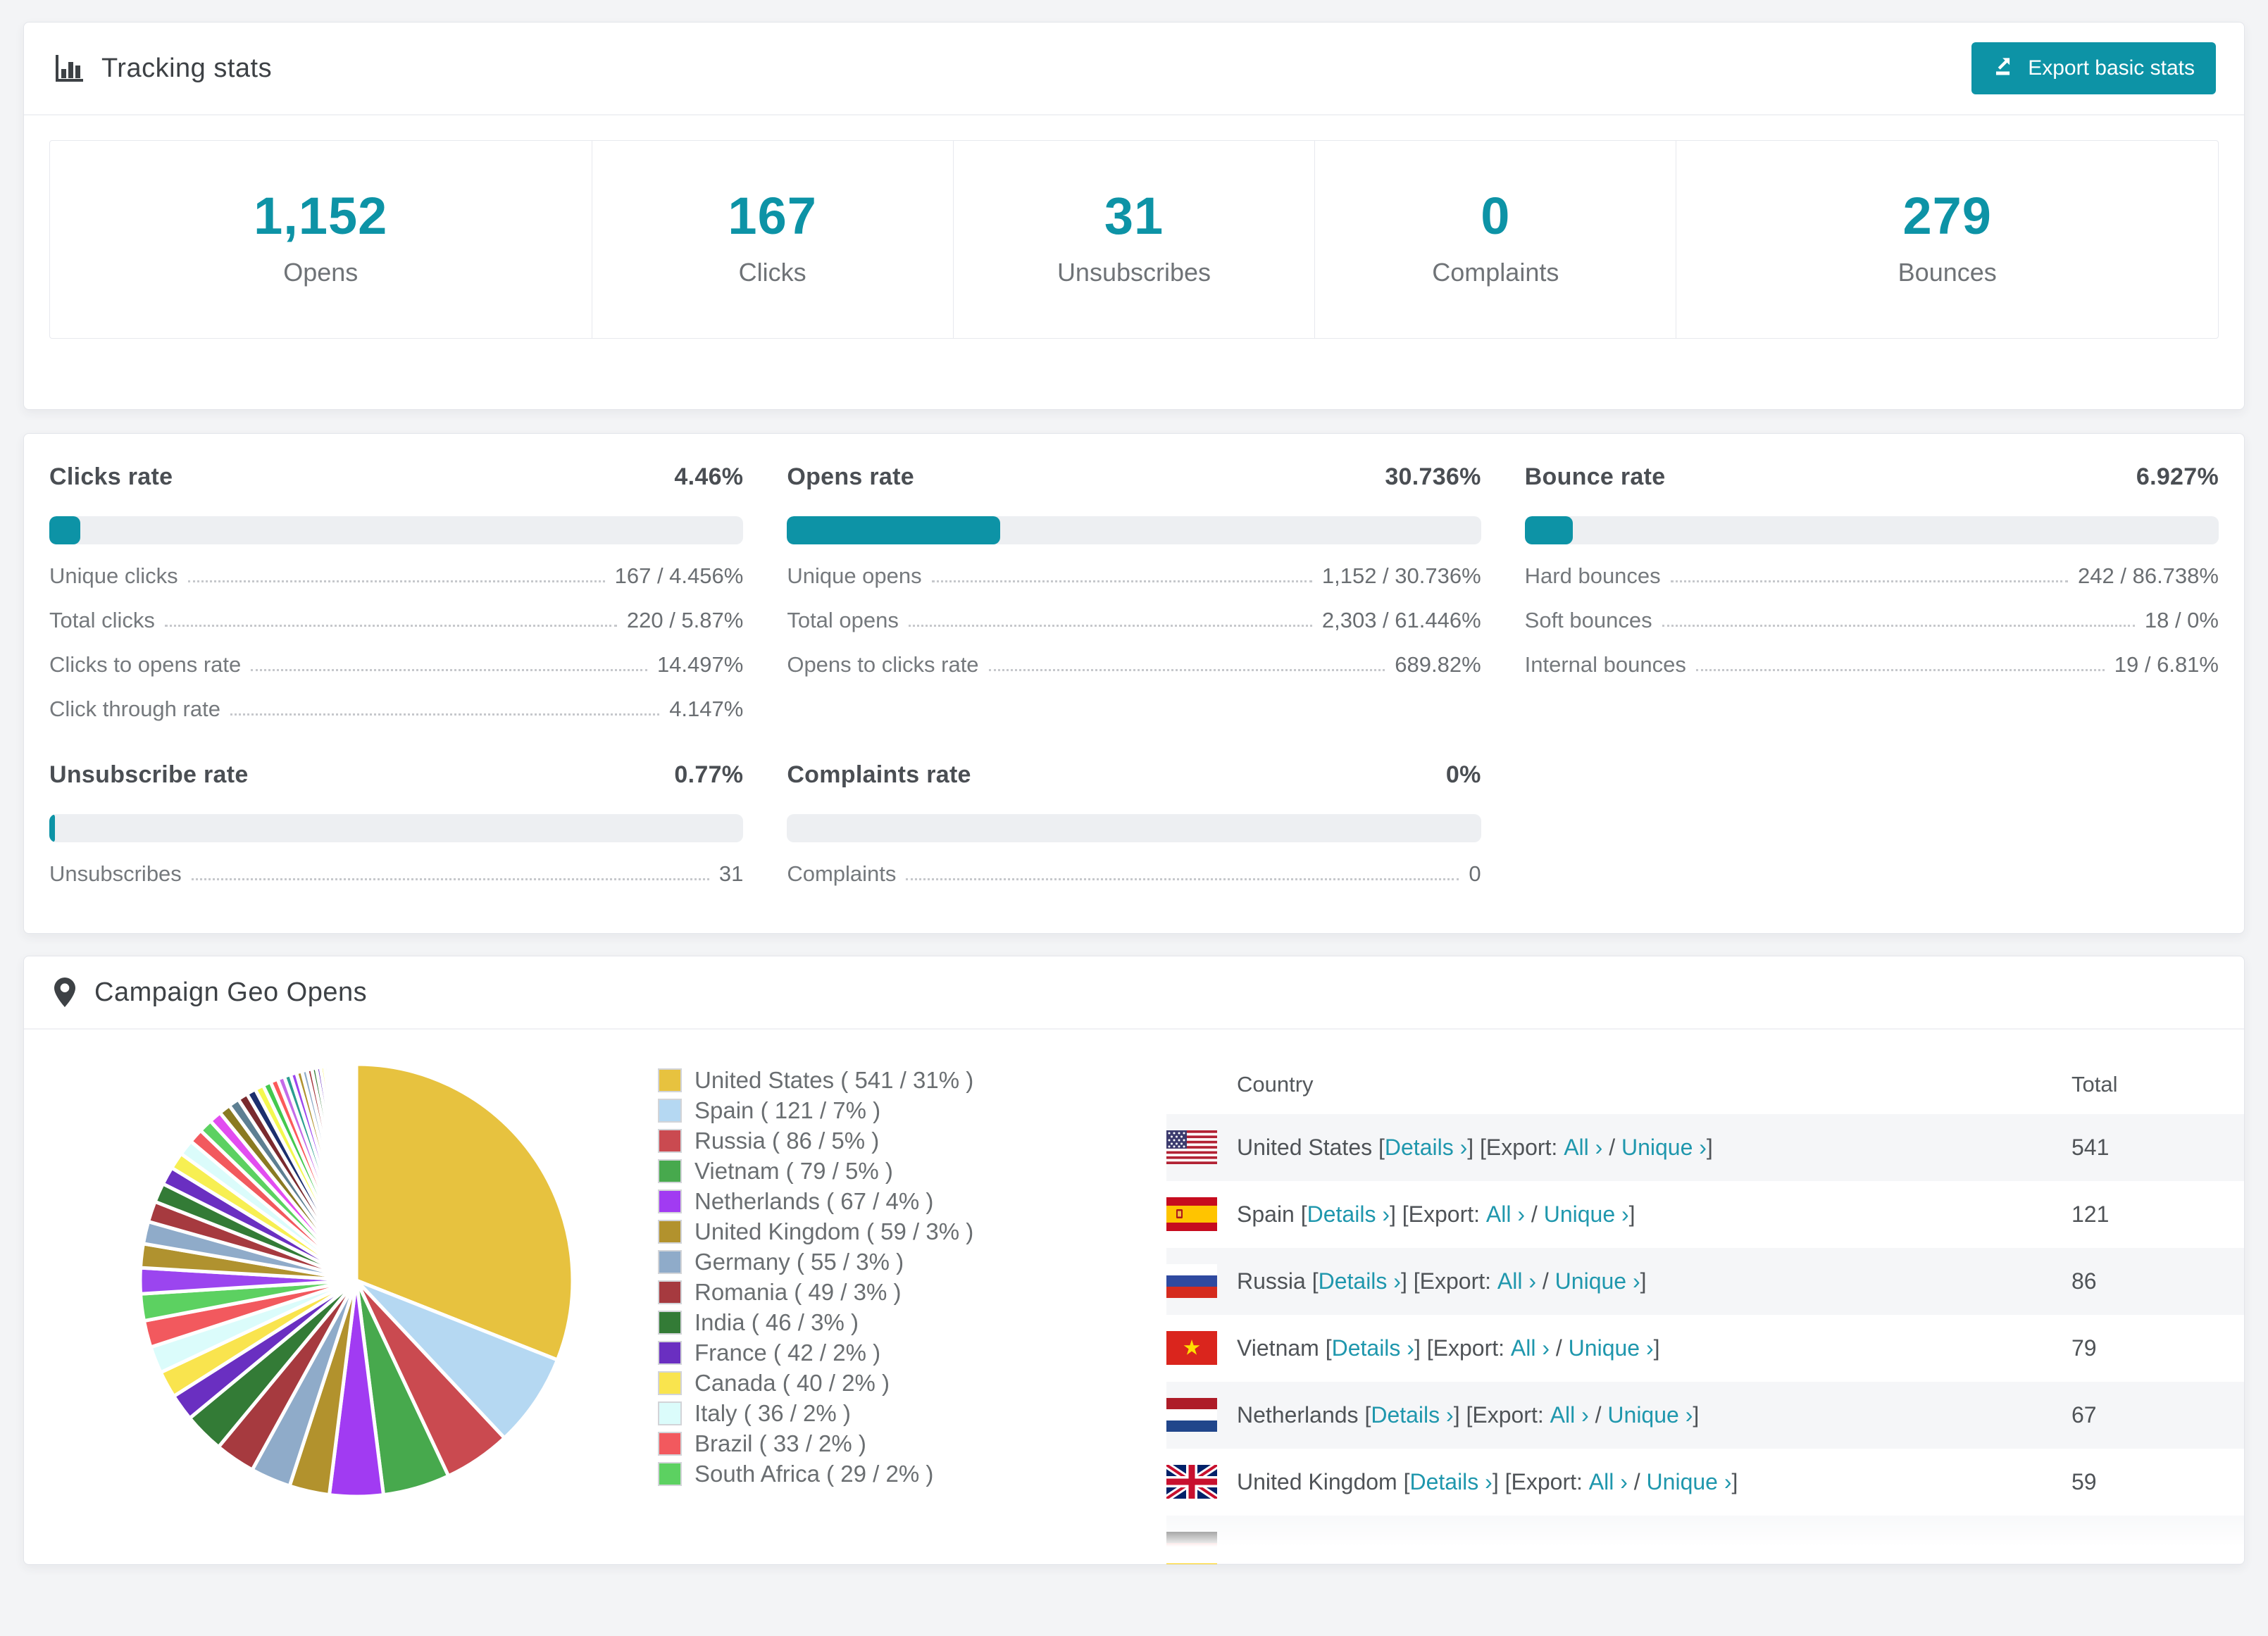 The width and height of the screenshot is (2268, 1636). Describe the element at coordinates (1134, 69) in the screenshot. I see `tracking-stats-header: Tracking stats Export basic stats` at that location.